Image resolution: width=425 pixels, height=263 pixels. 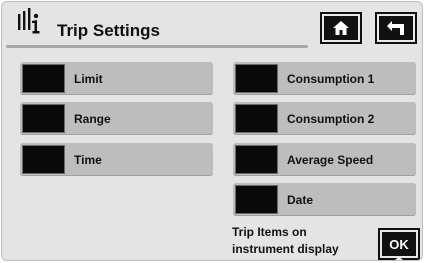 What do you see at coordinates (108, 30) in the screenshot?
I see `page-title: Trip Settings` at bounding box center [108, 30].